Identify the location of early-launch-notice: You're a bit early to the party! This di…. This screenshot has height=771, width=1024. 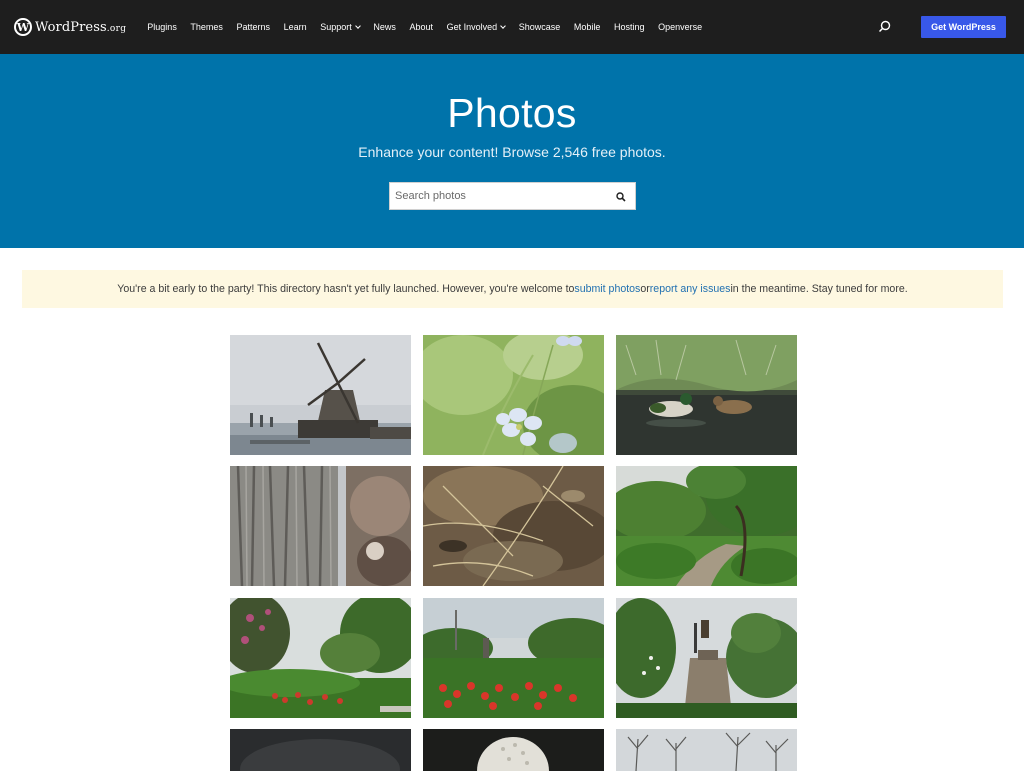
(512, 289).